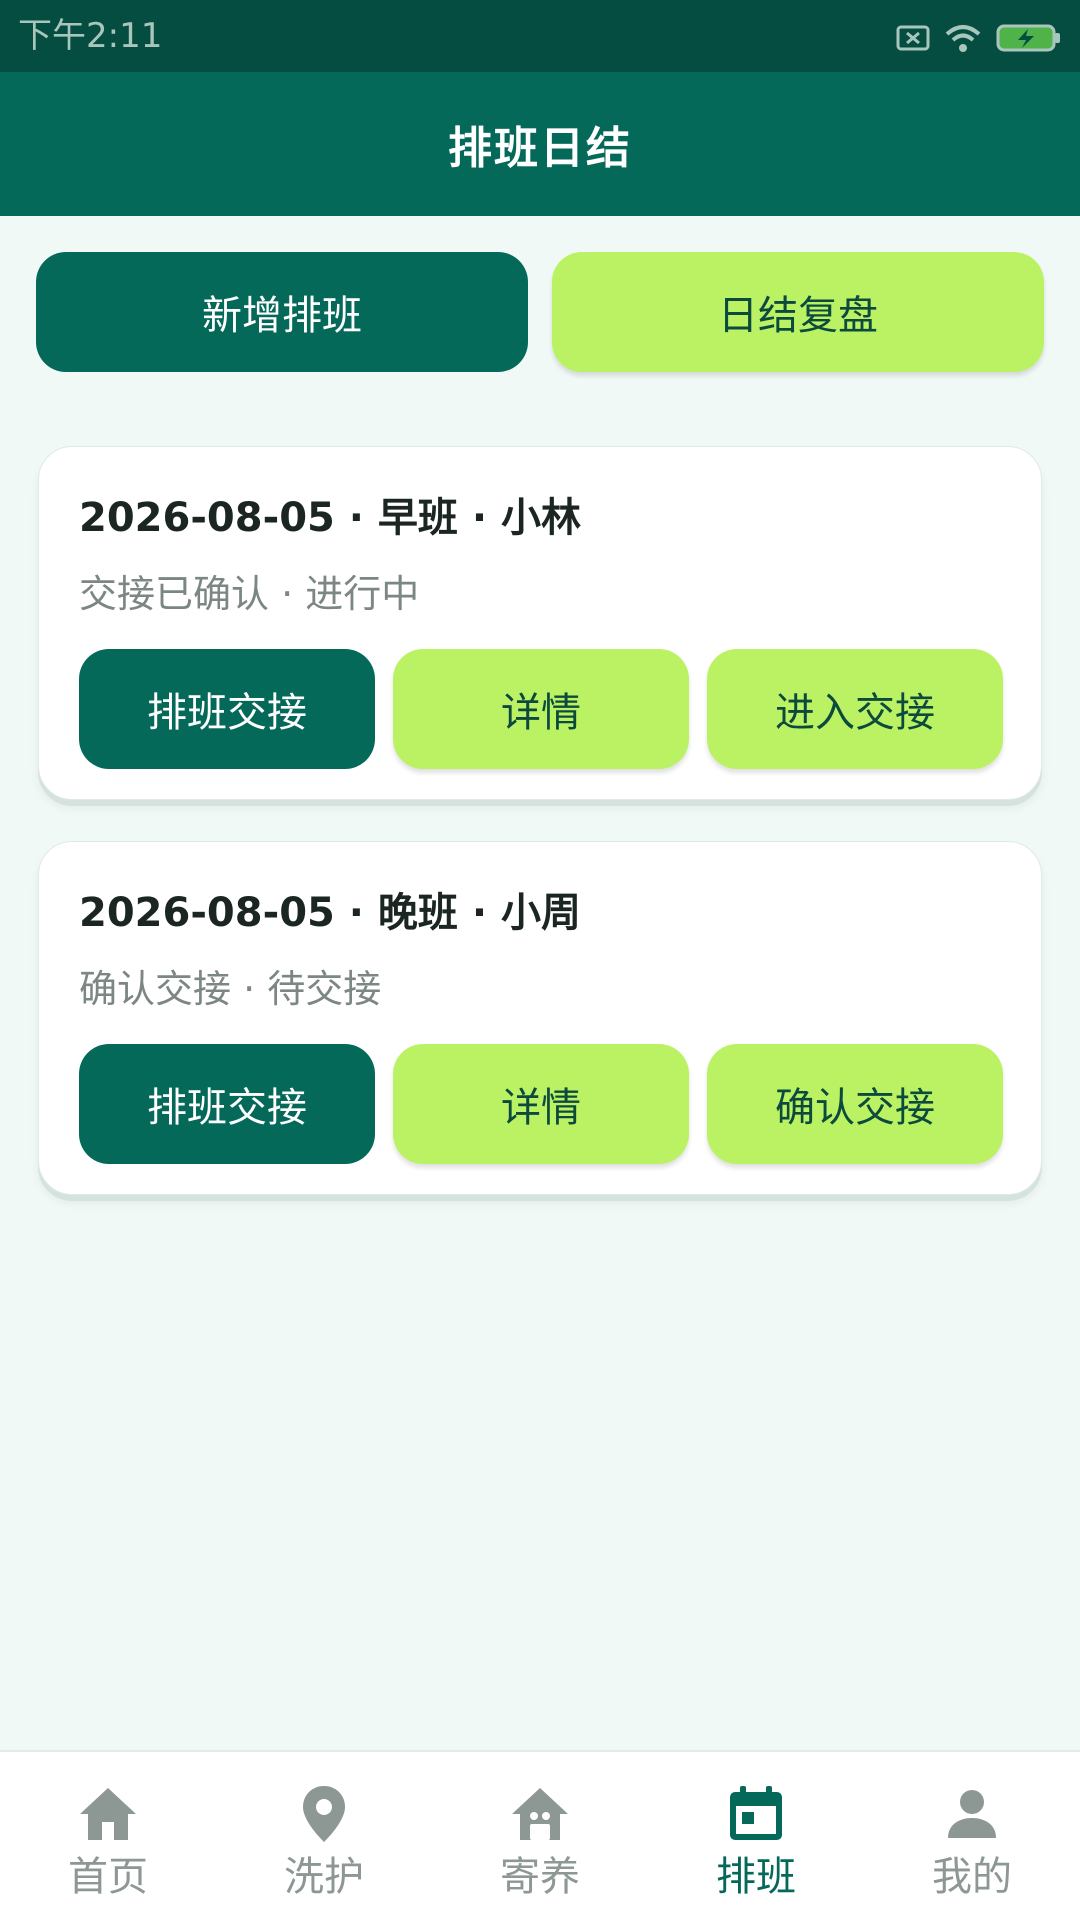  I want to click on status-icons, so click(979, 38).